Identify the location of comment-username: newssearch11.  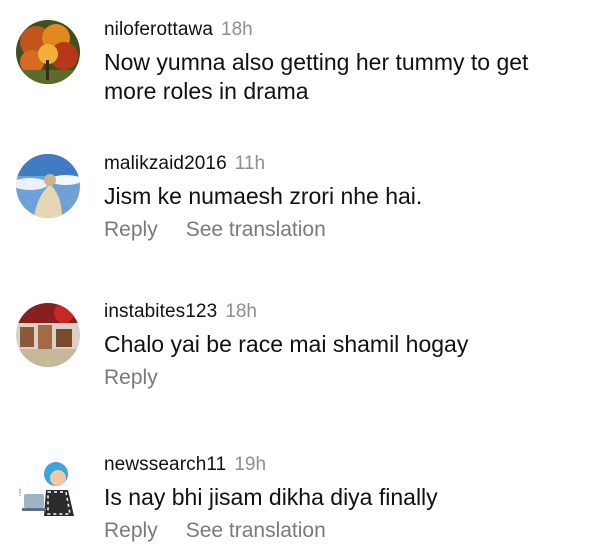
(165, 464).